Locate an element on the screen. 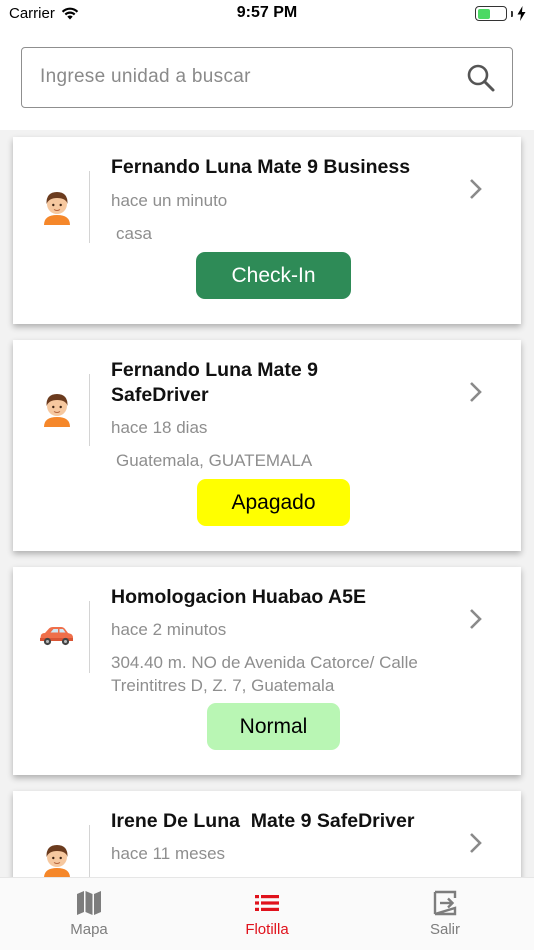 Image resolution: width=534 pixels, height=950 pixels. tab-salir: Salir is located at coordinates (445, 914).